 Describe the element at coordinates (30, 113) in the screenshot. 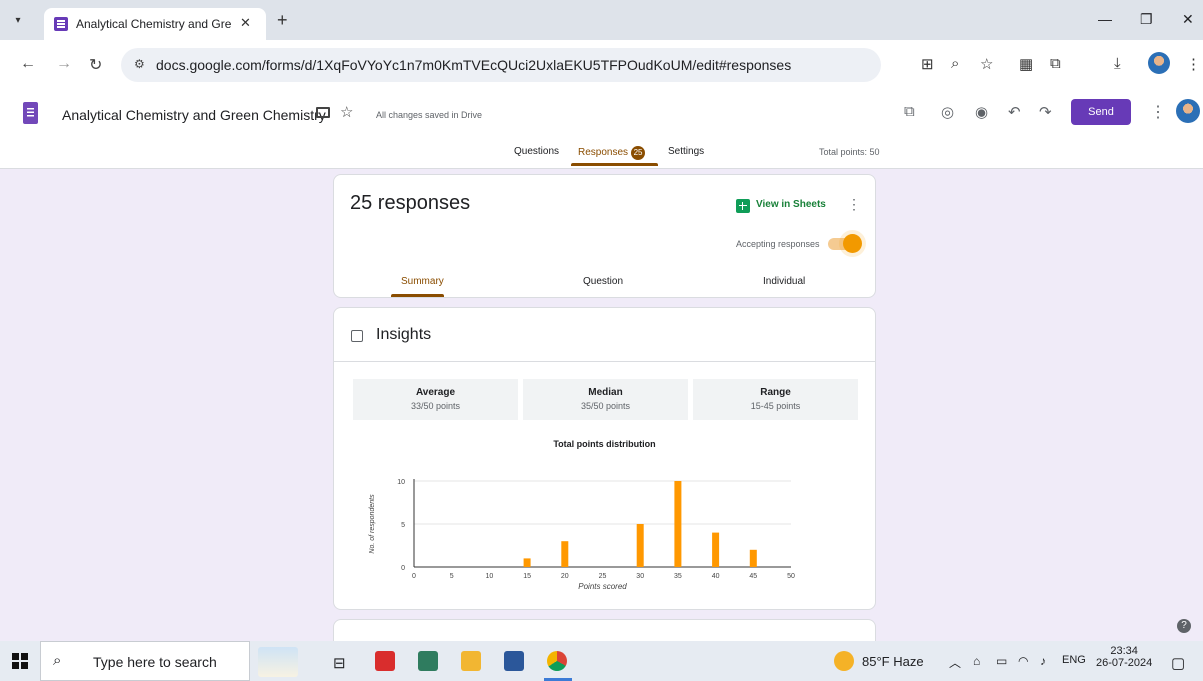

I see `forms-logo-icon` at that location.